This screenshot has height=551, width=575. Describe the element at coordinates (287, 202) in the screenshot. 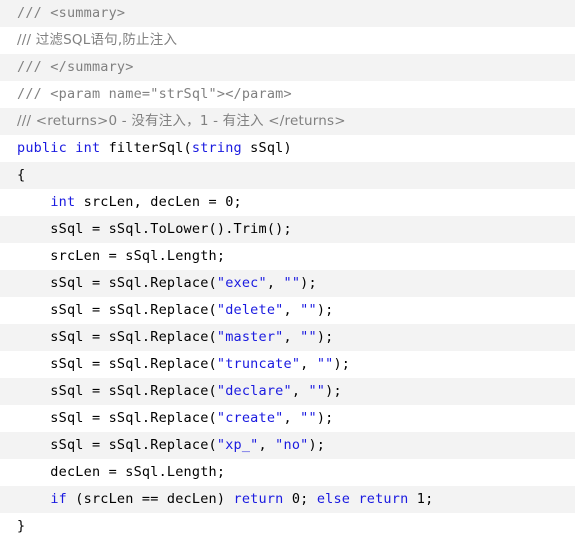

I see `code-line: int srcLen, decLen = 0;` at that location.